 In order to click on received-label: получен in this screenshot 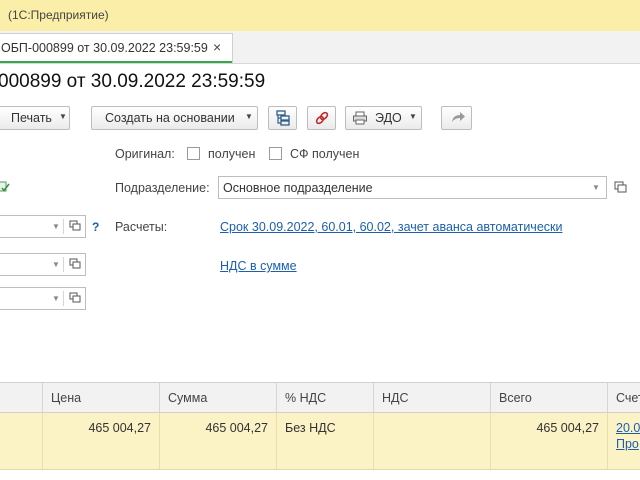, I will do `click(232, 154)`.